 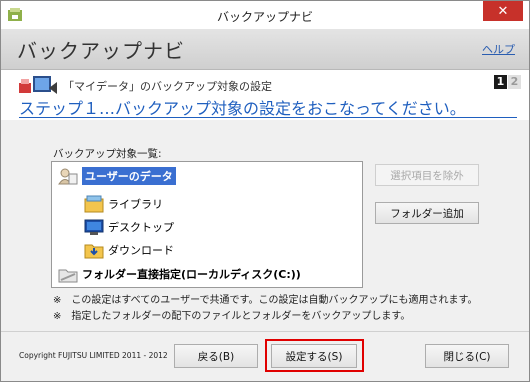 What do you see at coordinates (500, 82) in the screenshot?
I see `step-indicator-current: 1` at bounding box center [500, 82].